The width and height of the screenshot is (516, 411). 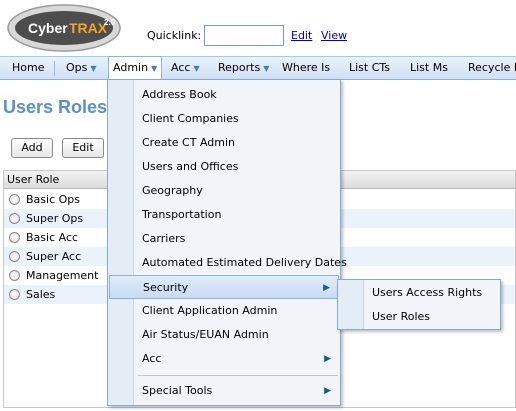 What do you see at coordinates (152, 358) in the screenshot?
I see `menu-item-acc-label: Acc` at bounding box center [152, 358].